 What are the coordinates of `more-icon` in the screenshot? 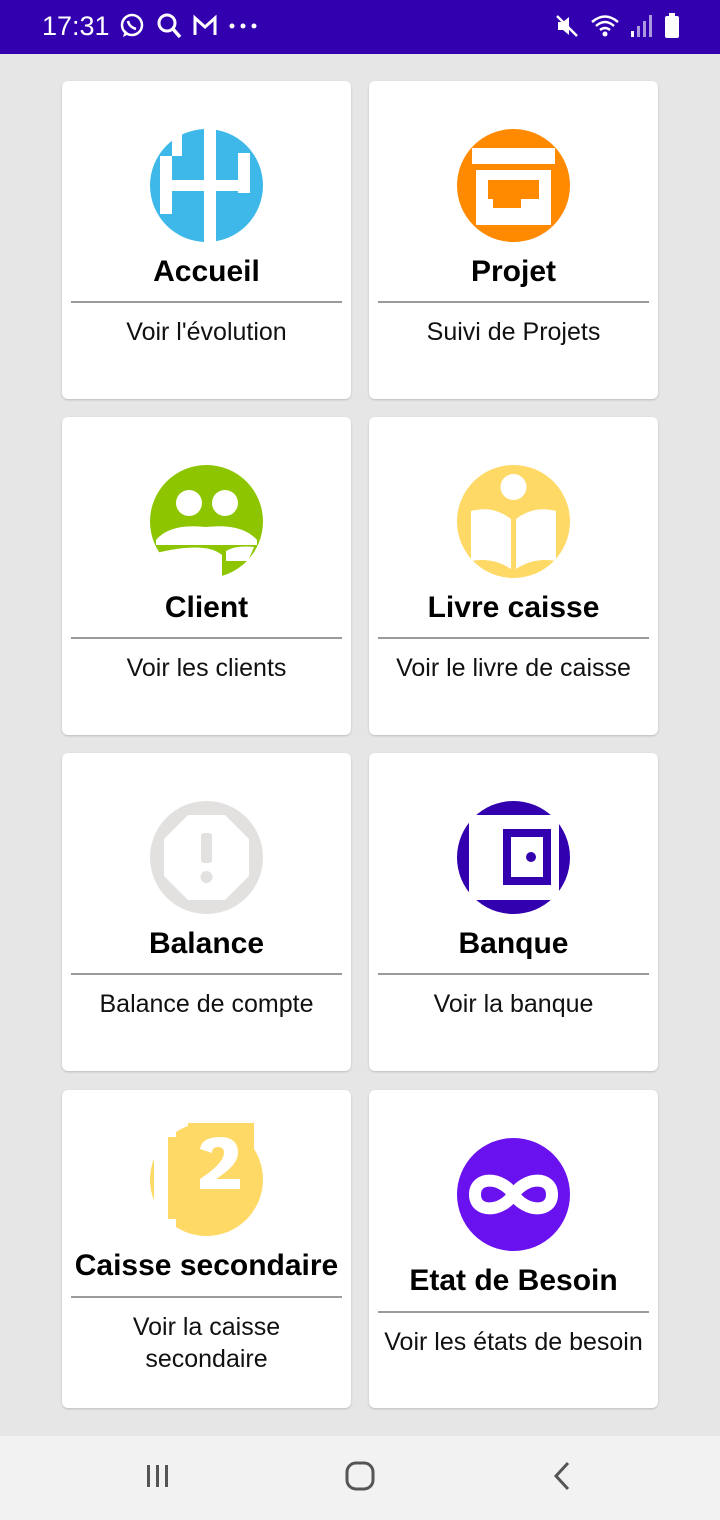 It's located at (243, 26).